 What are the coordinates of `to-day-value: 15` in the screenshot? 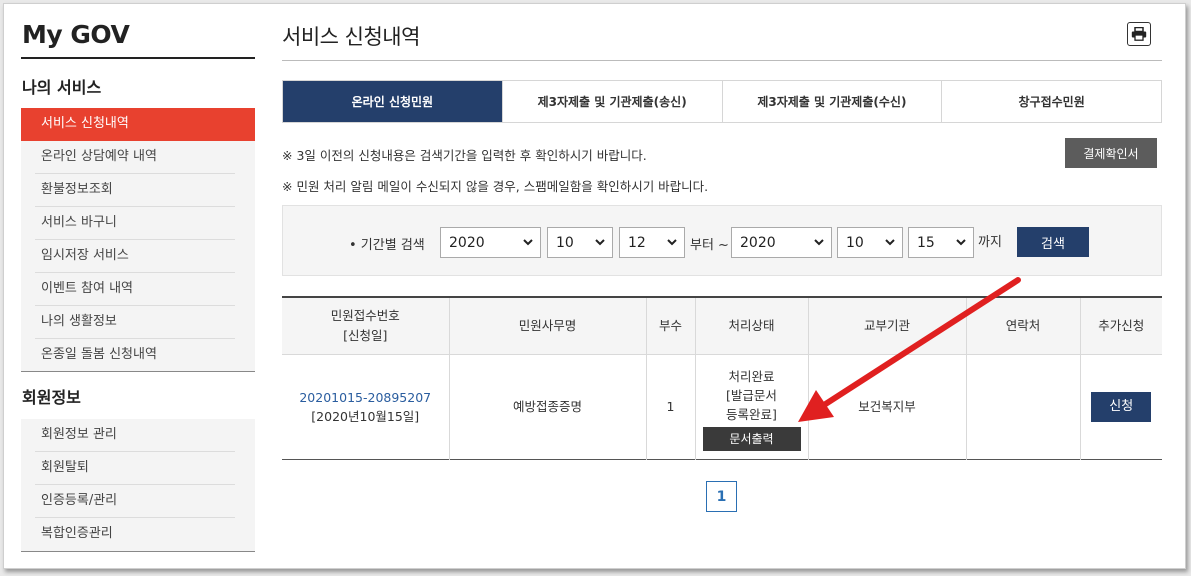 It's located at (926, 242).